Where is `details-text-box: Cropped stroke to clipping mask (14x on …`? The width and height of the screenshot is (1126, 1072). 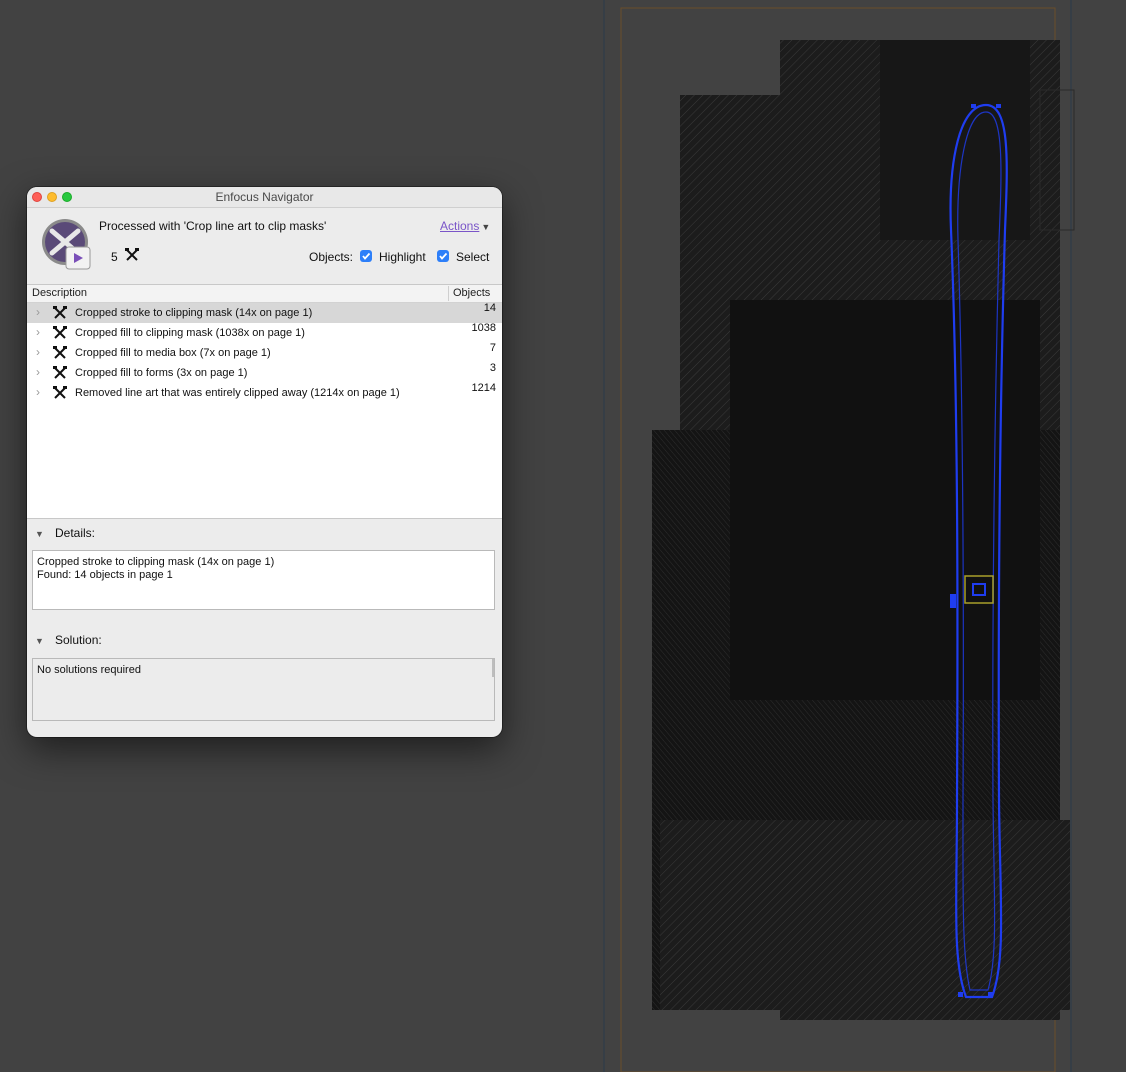
details-text-box: Cropped stroke to clipping mask (14x on … is located at coordinates (263, 580).